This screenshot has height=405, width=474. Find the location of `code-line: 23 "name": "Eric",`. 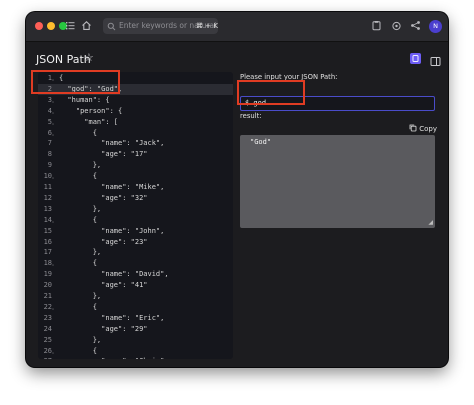

code-line: 23 "name": "Eric", is located at coordinates (135, 318).